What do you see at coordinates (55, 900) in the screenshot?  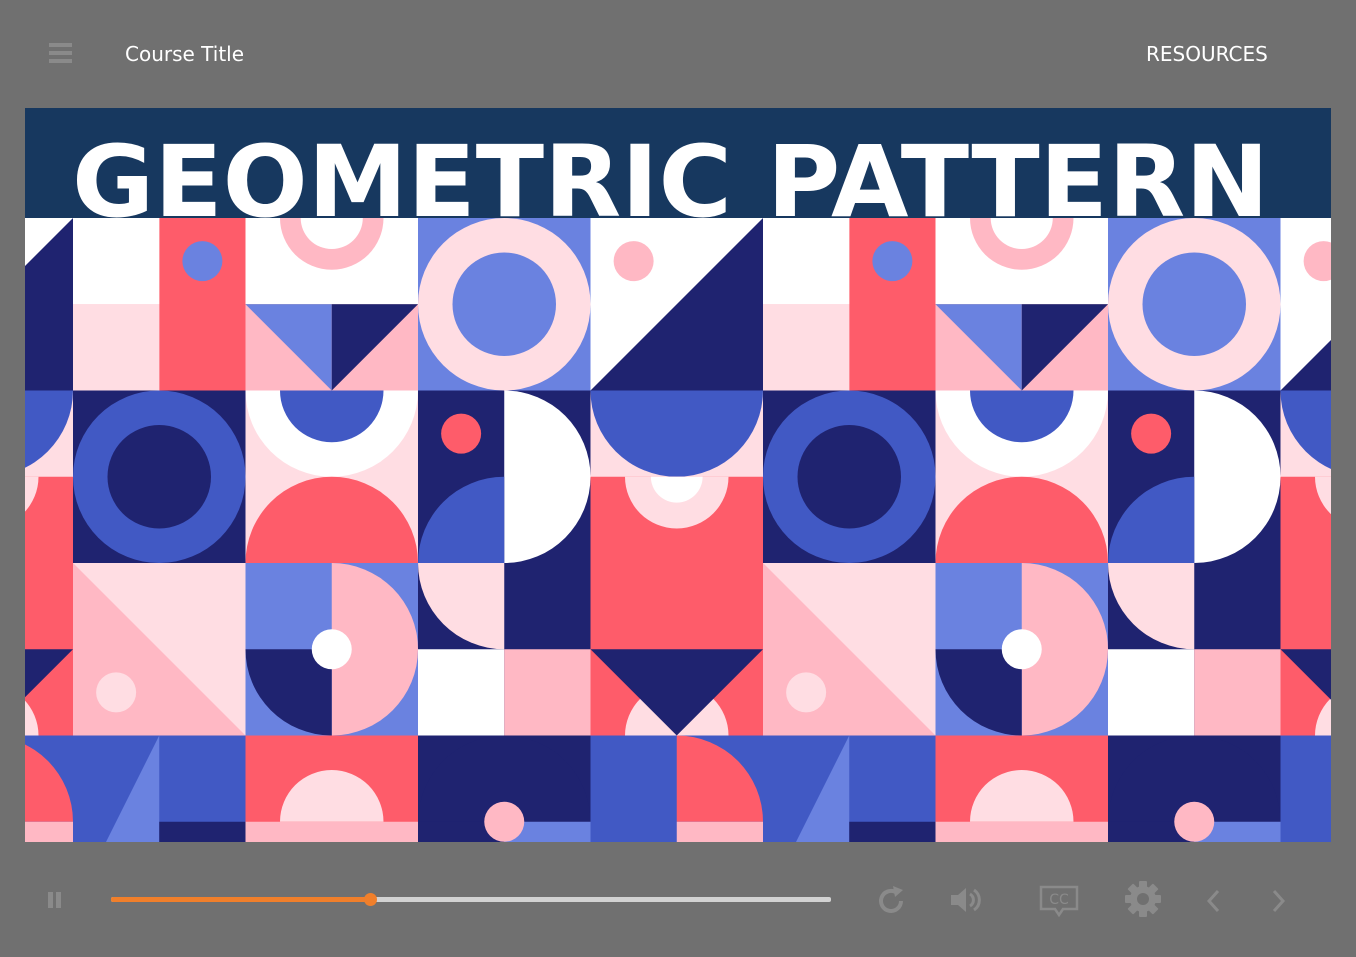 I see `pause-icon` at bounding box center [55, 900].